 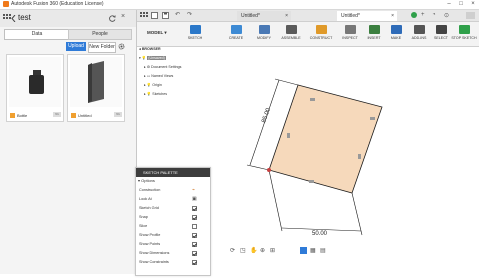 I want to click on settings-gear-icon, so click(x=121, y=46).